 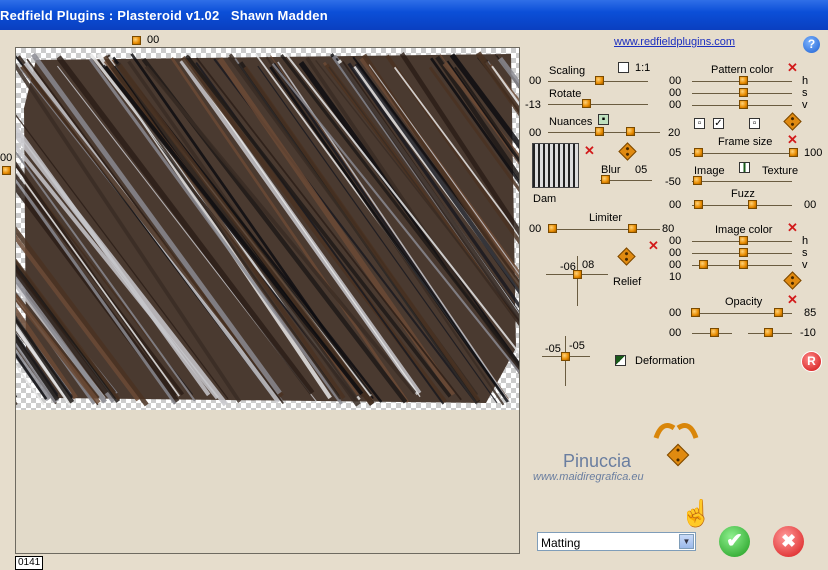 What do you see at coordinates (674, 42) in the screenshot?
I see `website-link: www.redfieldplugins.com` at bounding box center [674, 42].